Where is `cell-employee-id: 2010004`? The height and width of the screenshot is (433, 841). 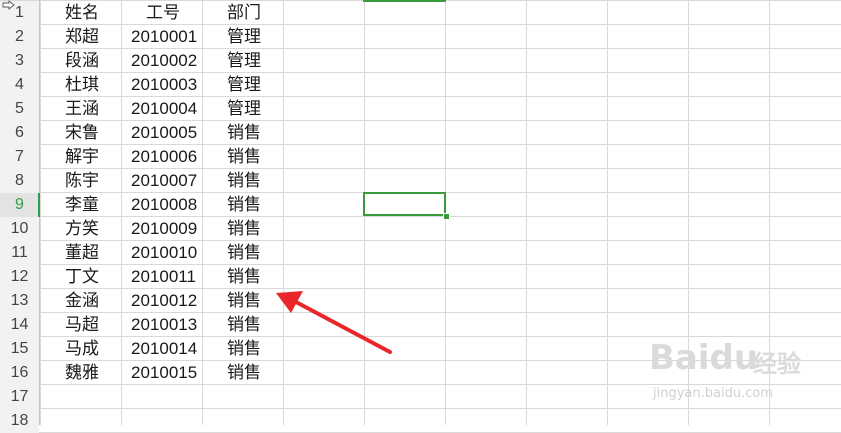
cell-employee-id: 2010004 is located at coordinates (162, 109).